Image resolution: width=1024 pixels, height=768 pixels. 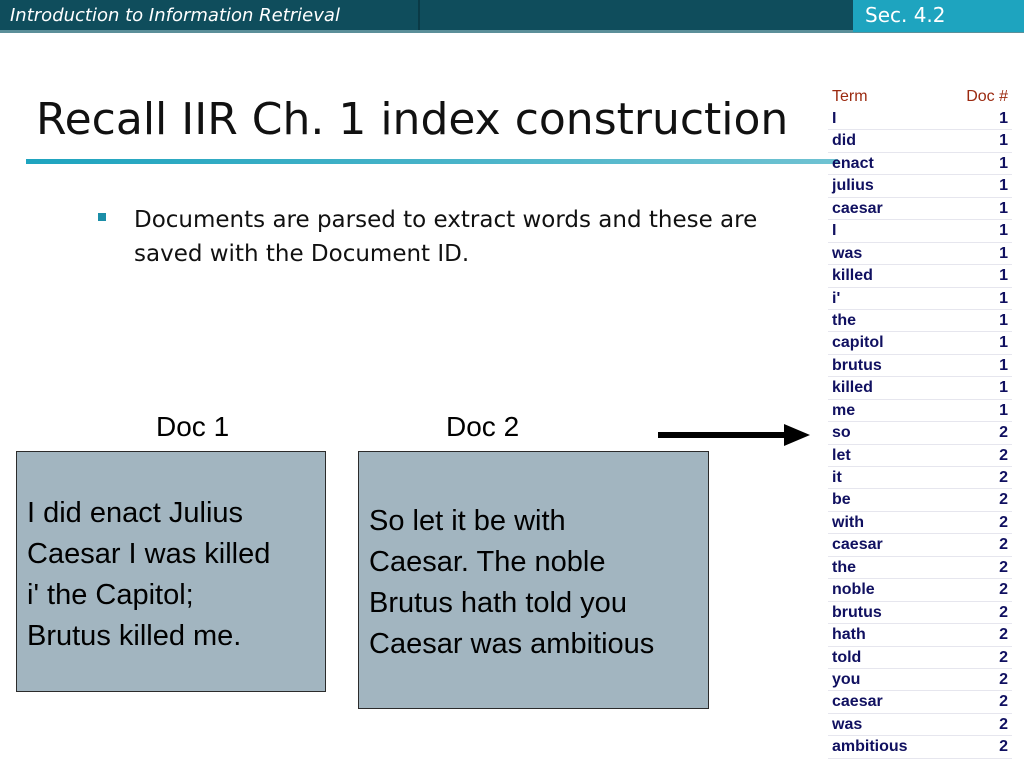 I want to click on bullet-marker-icon, so click(x=102, y=217).